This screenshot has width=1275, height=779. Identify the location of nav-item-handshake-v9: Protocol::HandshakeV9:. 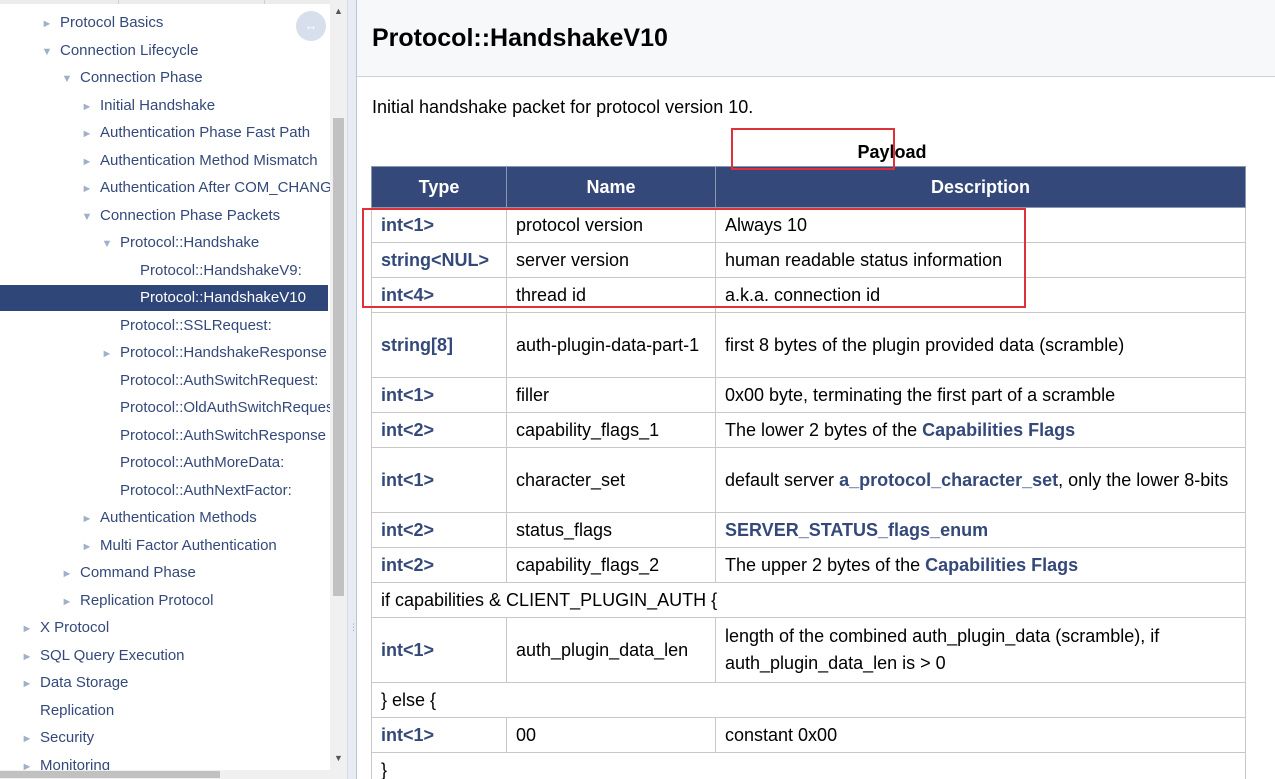
(211, 271).